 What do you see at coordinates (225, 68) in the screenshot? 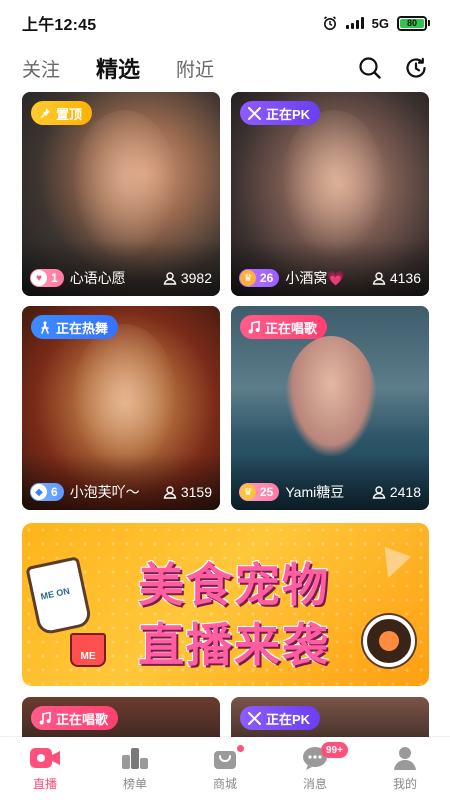
I see `top-tabs: 关注 精选 附近` at bounding box center [225, 68].